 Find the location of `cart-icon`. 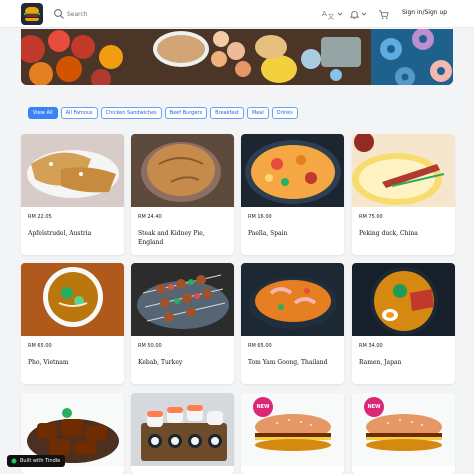

cart-icon is located at coordinates (383, 14).